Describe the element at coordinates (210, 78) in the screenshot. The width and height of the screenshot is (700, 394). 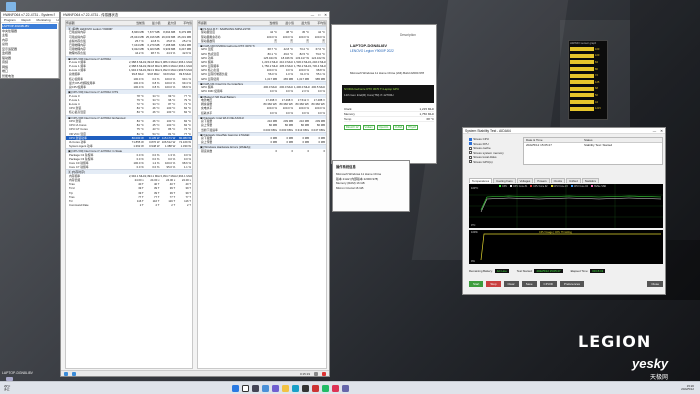
I see `sensor-name: GPU 显存使用` at that location.